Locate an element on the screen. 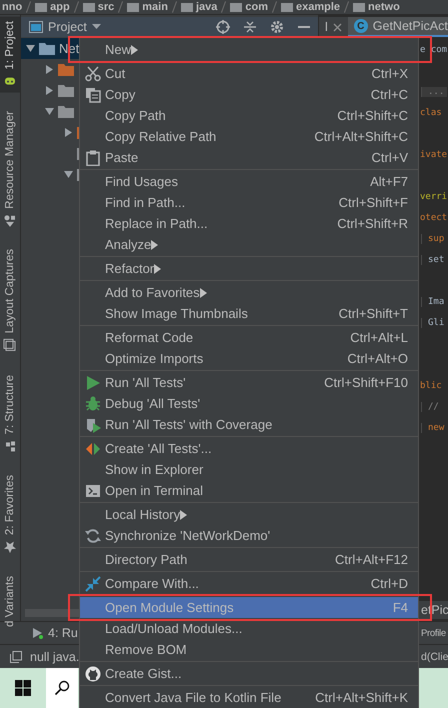  shortcut-text: Ctrl+Alt+F12 is located at coordinates (371, 559).